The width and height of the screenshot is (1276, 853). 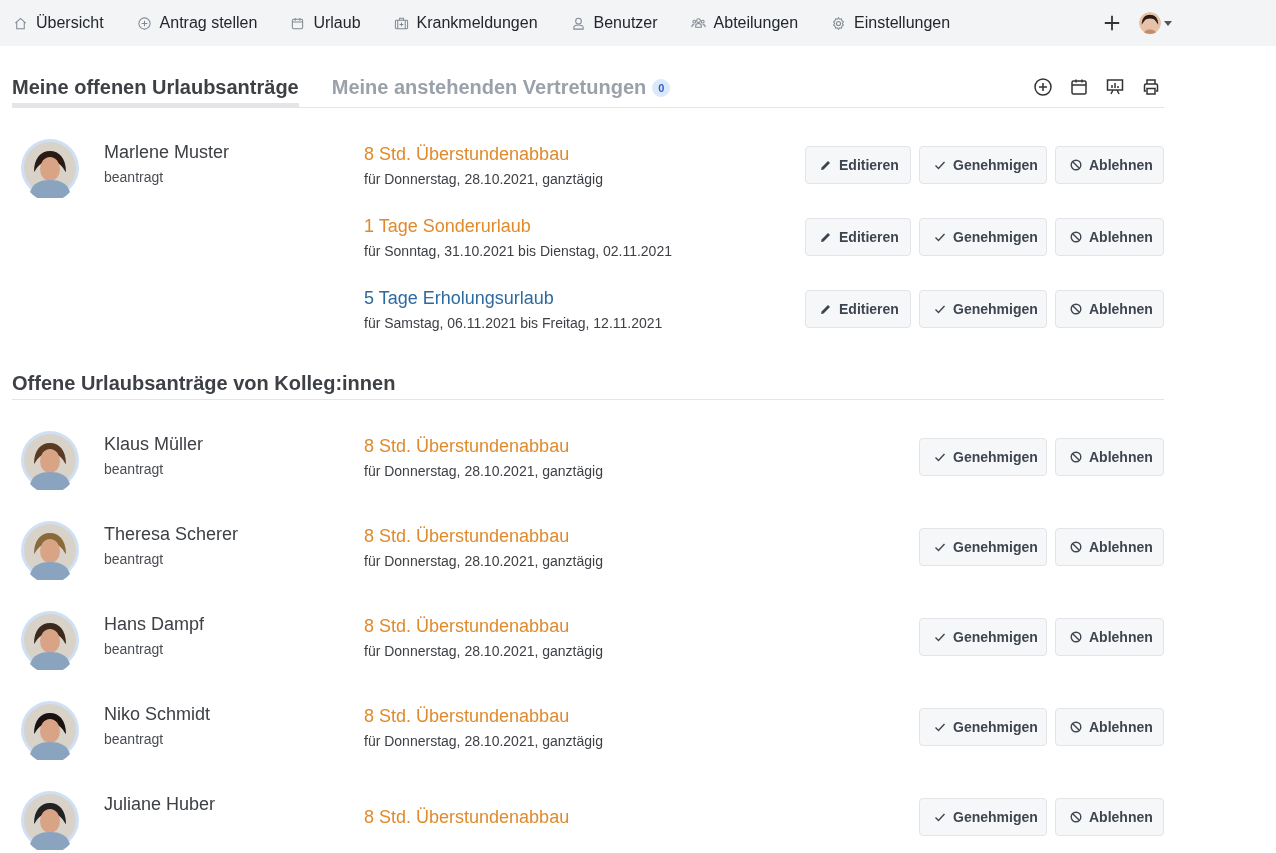 I want to click on presentation-chart-icon, so click(x=1115, y=87).